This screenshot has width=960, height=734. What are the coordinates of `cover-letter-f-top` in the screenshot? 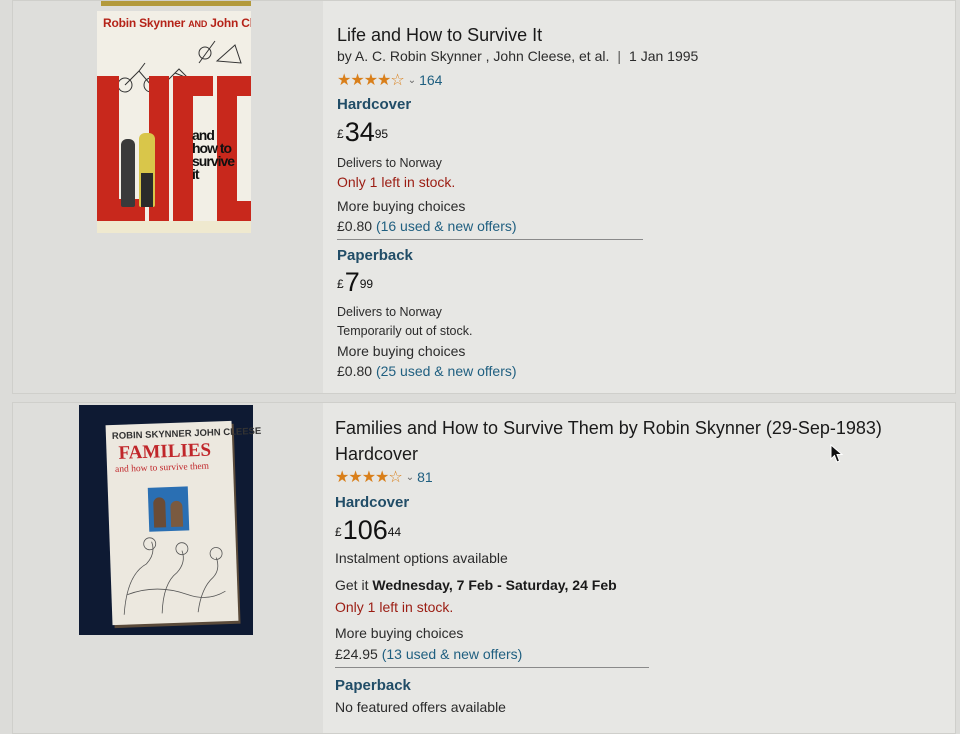 It's located at (193, 86).